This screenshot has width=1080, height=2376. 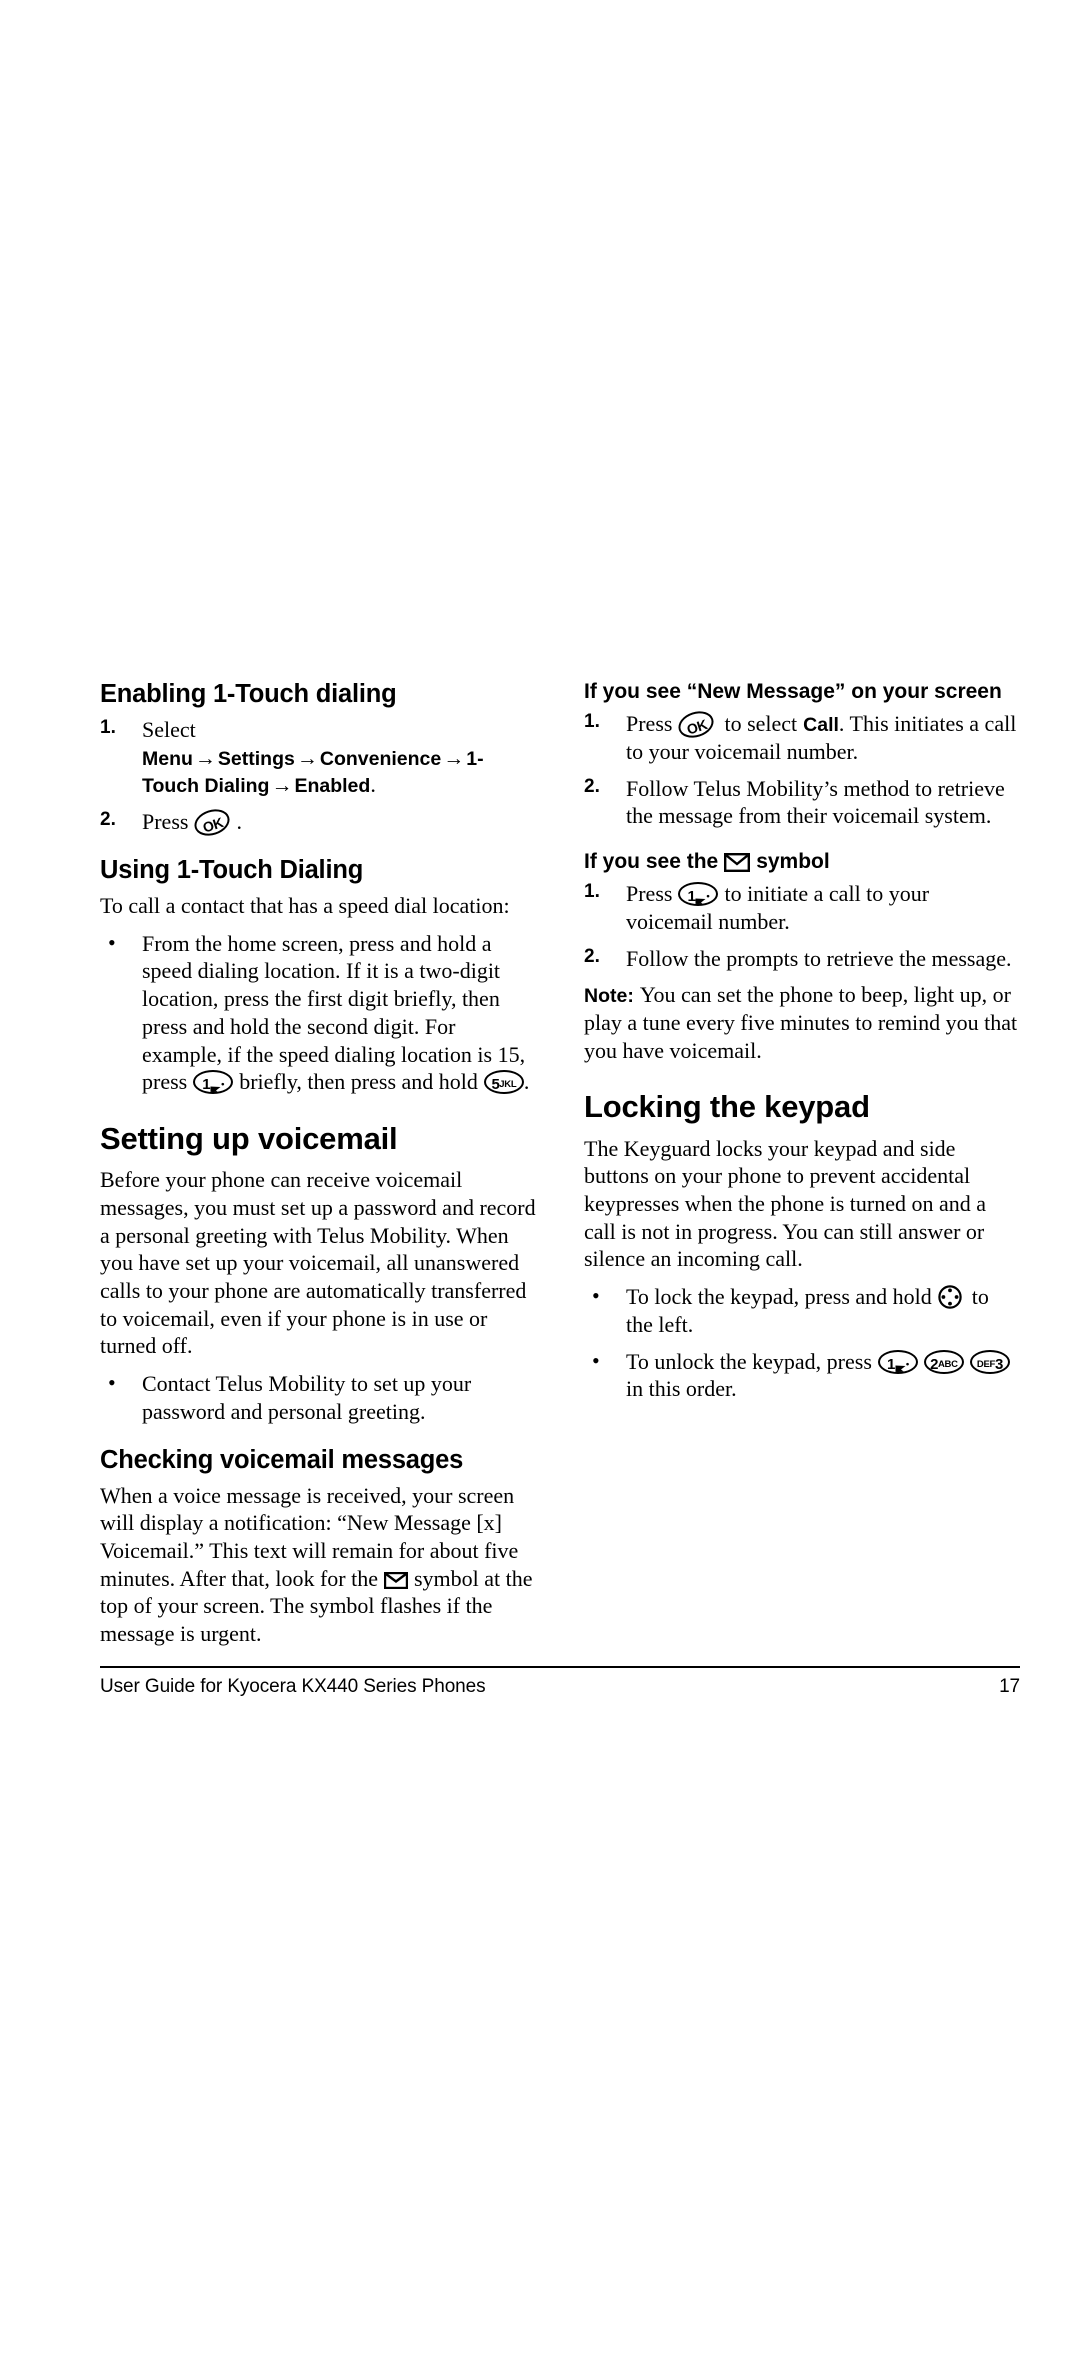 I want to click on call-label: Call, so click(x=821, y=725).